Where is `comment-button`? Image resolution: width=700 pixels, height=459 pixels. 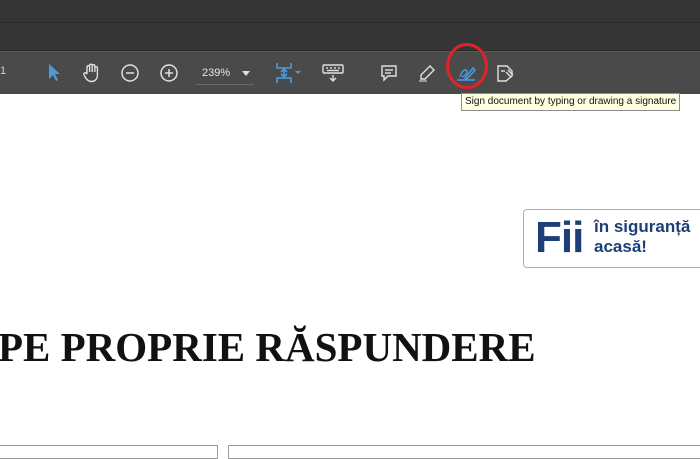
comment-button is located at coordinates (389, 73).